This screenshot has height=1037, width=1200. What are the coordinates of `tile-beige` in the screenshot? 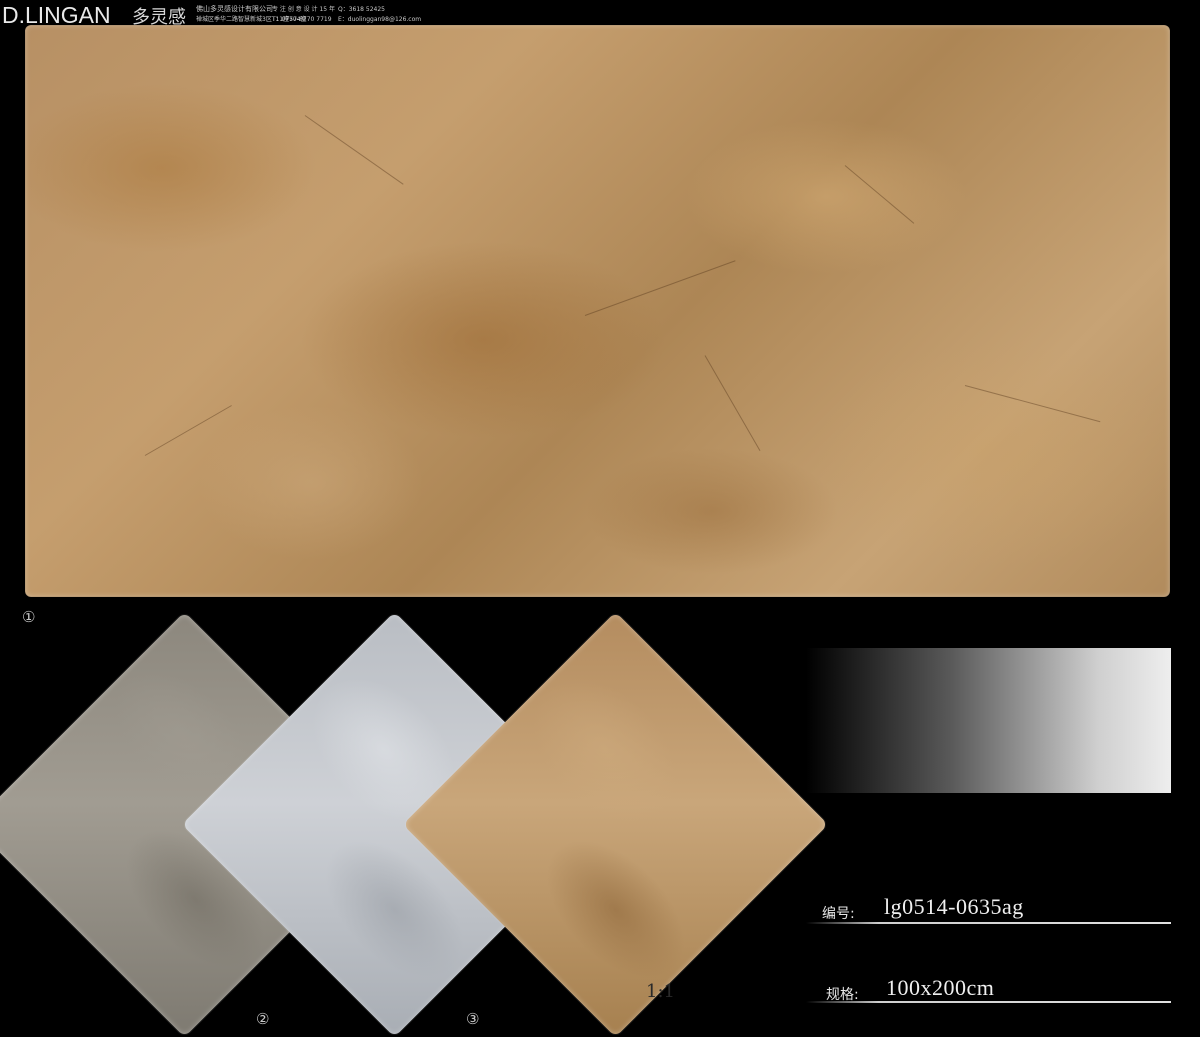 It's located at (615, 824).